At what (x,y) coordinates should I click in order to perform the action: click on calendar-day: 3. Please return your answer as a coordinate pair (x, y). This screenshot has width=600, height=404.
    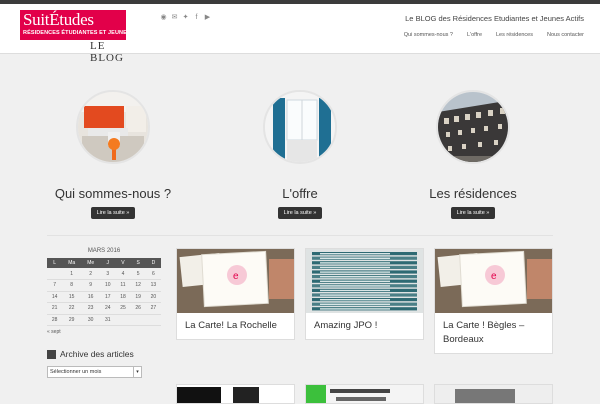
    Looking at the image, I should click on (108, 274).